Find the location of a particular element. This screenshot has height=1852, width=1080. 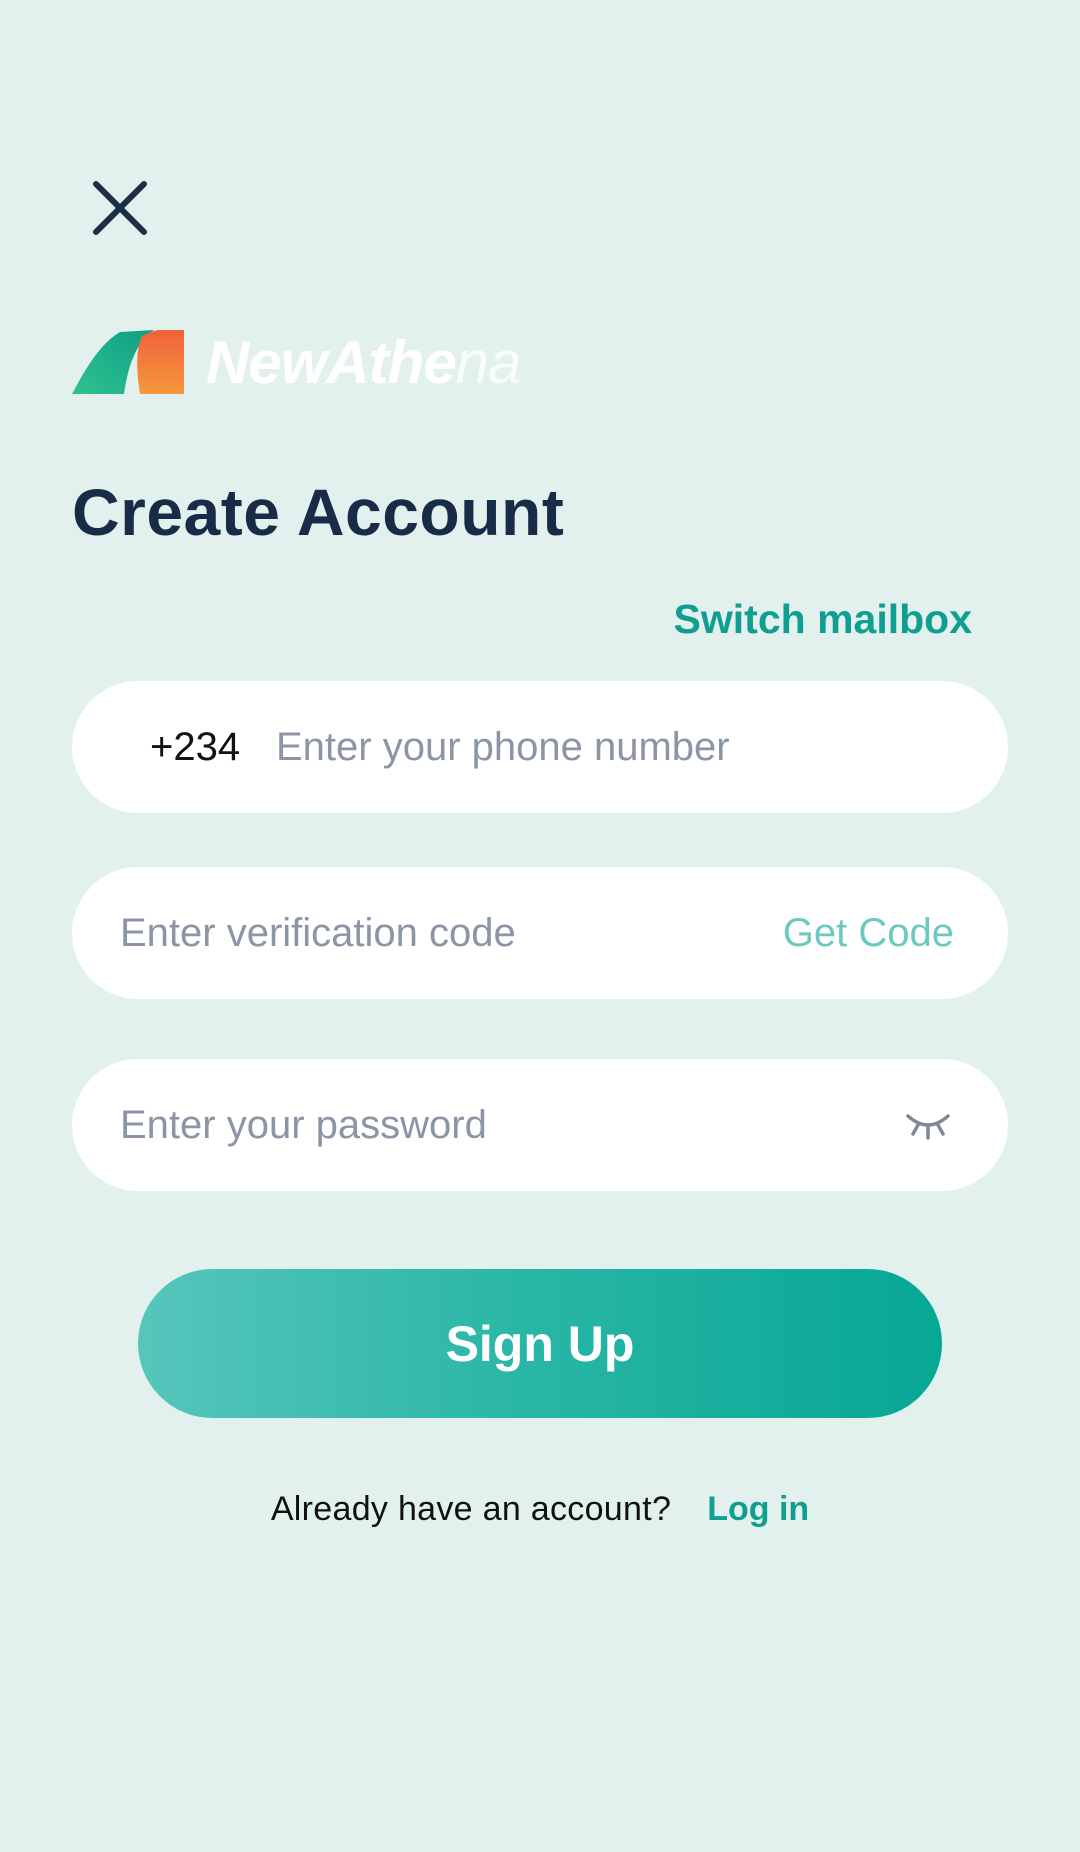

get-code-button: Get Code is located at coordinates (868, 933).